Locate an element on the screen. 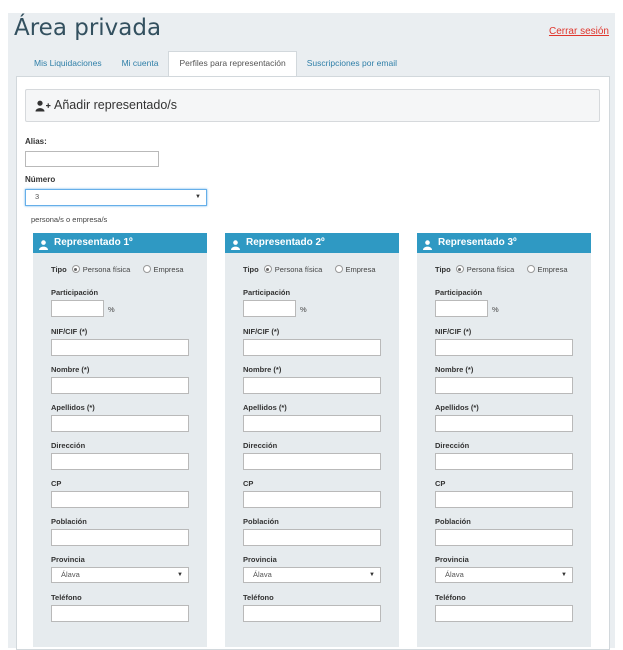 The image size is (623, 650). add-user-icon is located at coordinates (43, 108).